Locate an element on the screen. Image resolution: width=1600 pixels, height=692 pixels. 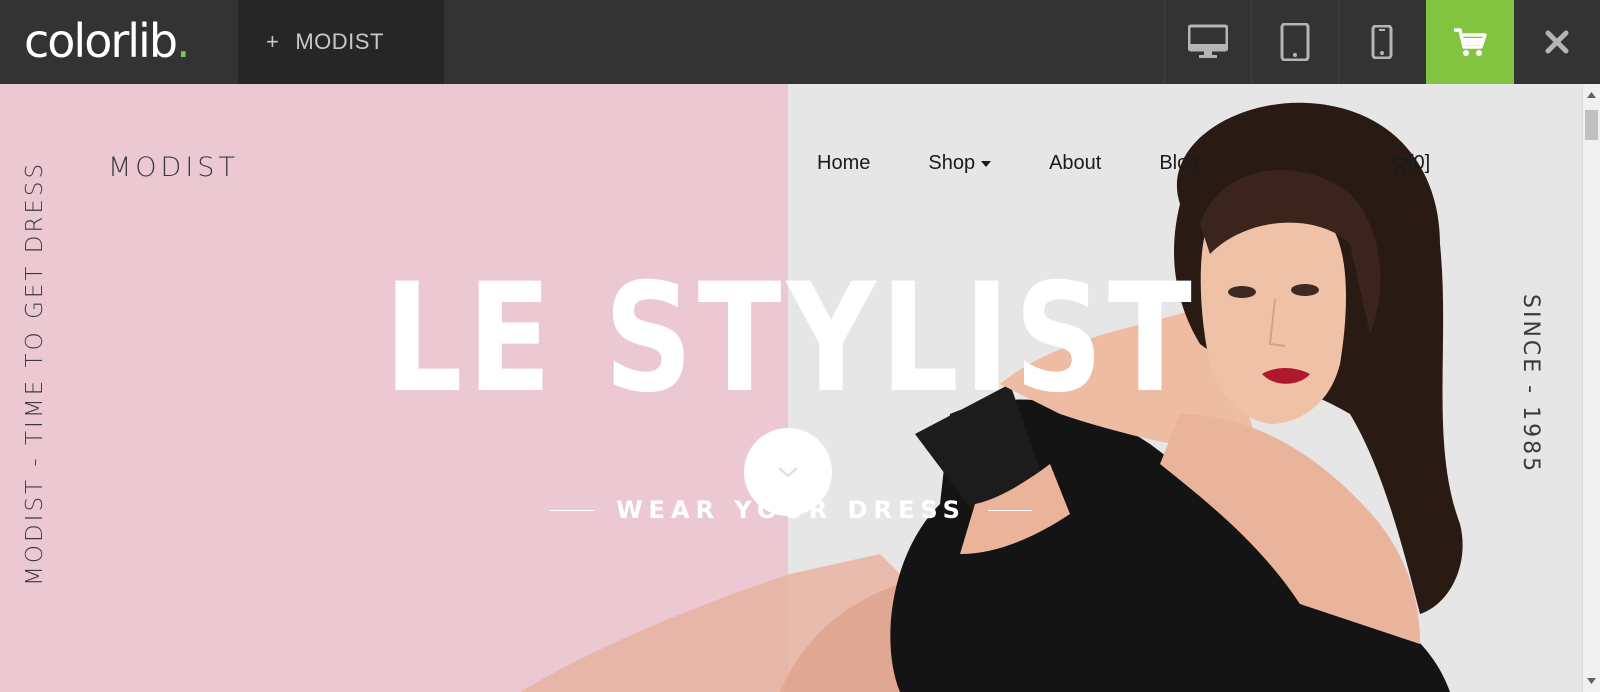
desktop-view-button is located at coordinates (1207, 42).